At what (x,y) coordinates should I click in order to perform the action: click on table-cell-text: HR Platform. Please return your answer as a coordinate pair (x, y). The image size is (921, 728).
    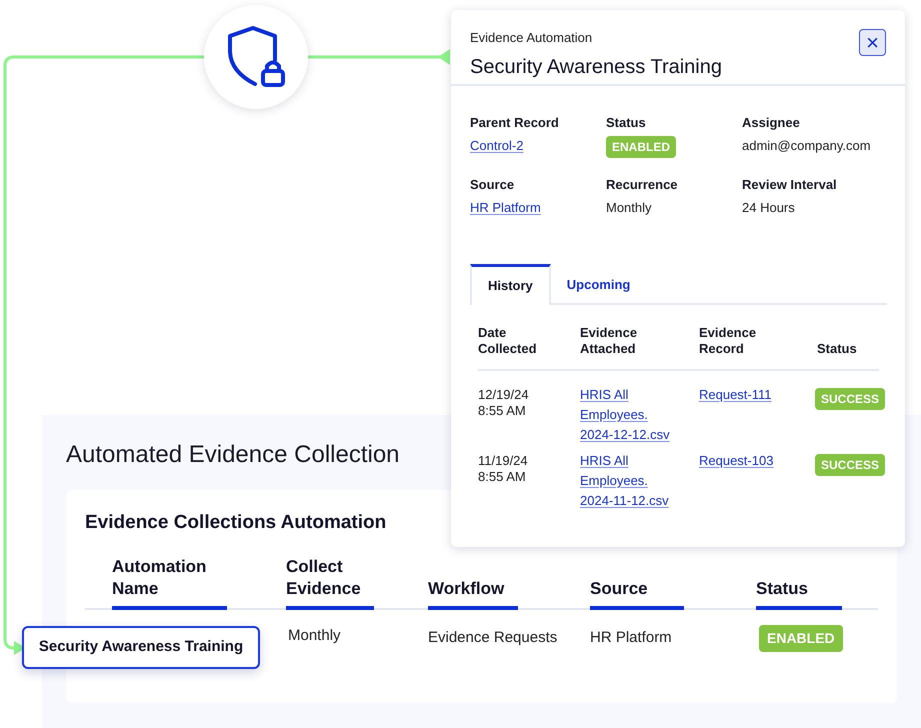
    Looking at the image, I should click on (631, 638).